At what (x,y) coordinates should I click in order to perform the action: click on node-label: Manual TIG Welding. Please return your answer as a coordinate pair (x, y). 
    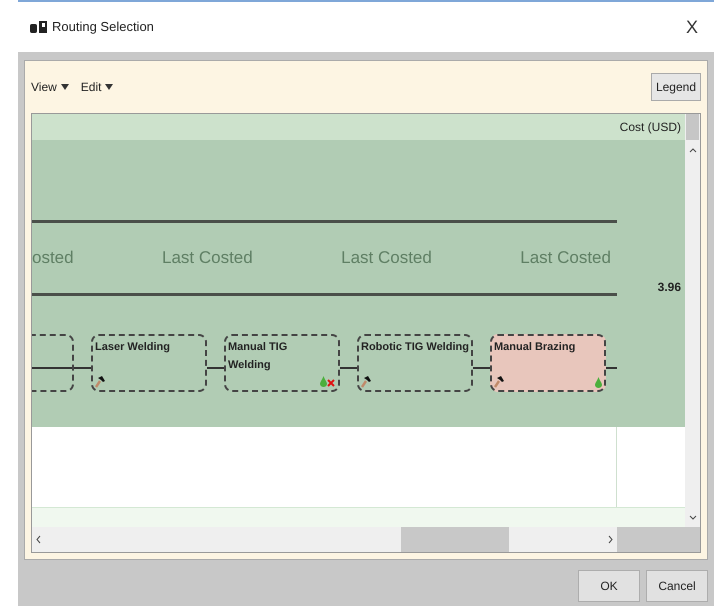
    Looking at the image, I should click on (258, 356).